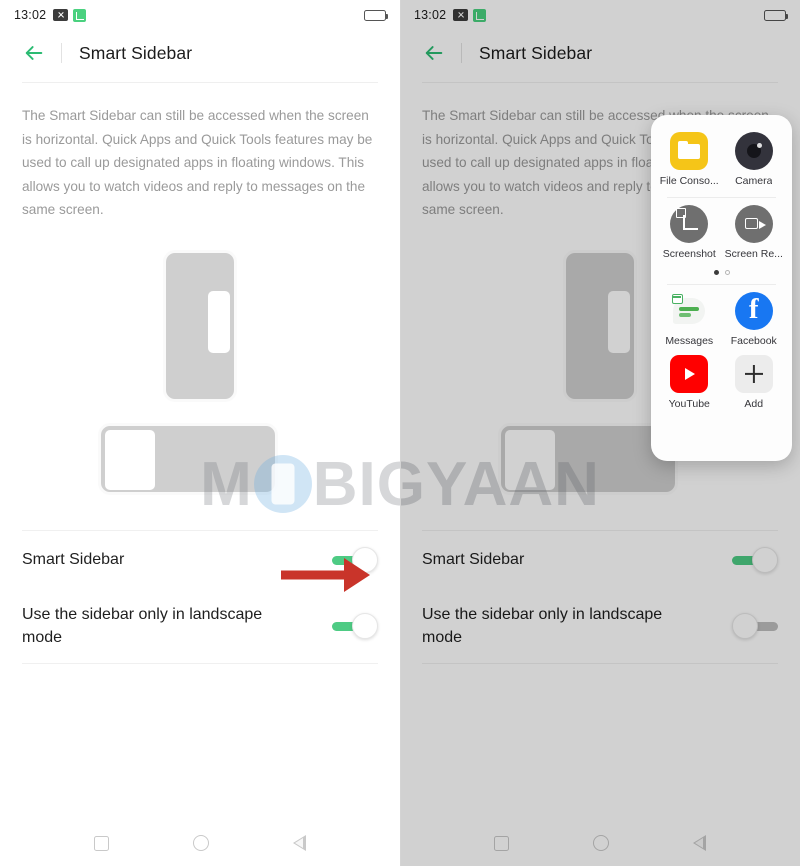 This screenshot has width=800, height=866. Describe the element at coordinates (600, 15) in the screenshot. I see `status-bar-right: 13:02` at that location.